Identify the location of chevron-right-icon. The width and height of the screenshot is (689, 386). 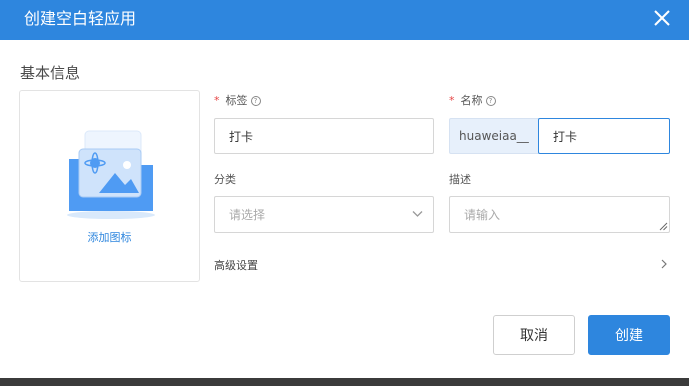
(664, 264).